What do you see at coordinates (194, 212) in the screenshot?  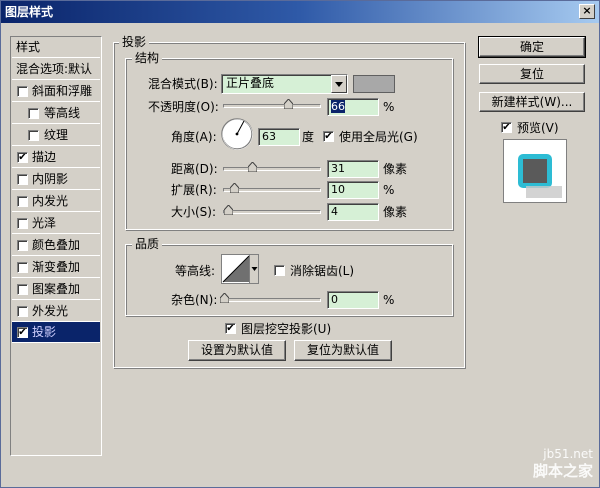 I see `size-label: 大小(S):` at bounding box center [194, 212].